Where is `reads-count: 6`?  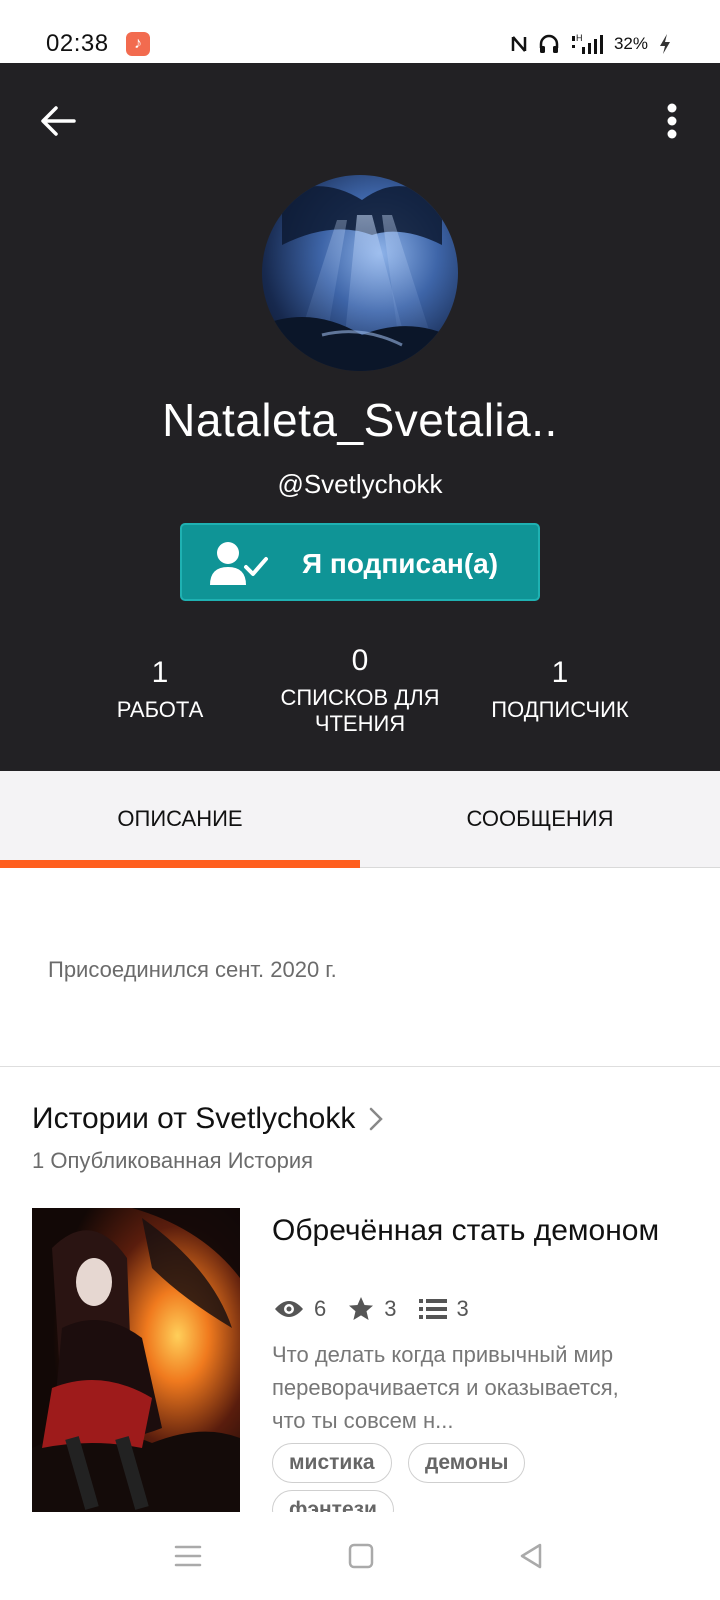 reads-count: 6 is located at coordinates (320, 1308).